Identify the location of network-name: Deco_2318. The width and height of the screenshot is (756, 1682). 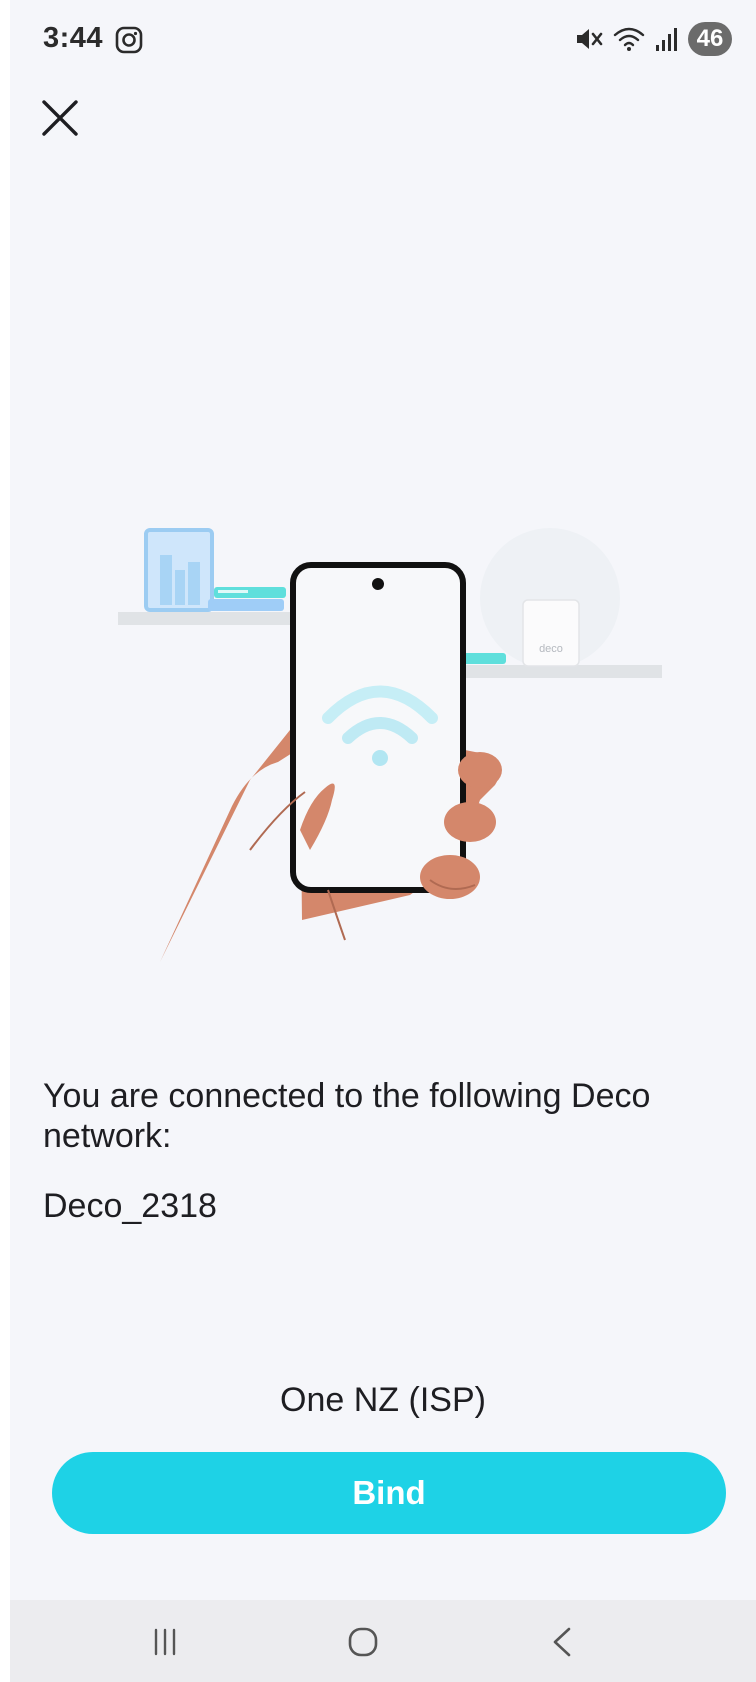
(130, 1206).